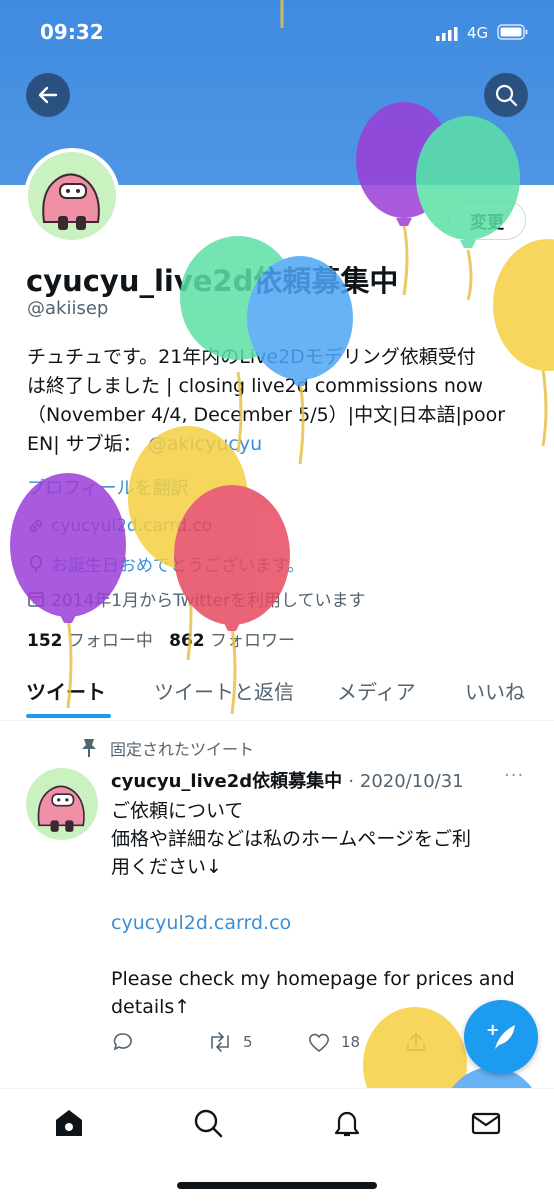  What do you see at coordinates (68, 716) in the screenshot?
I see `active-tab-indicator` at bounding box center [68, 716].